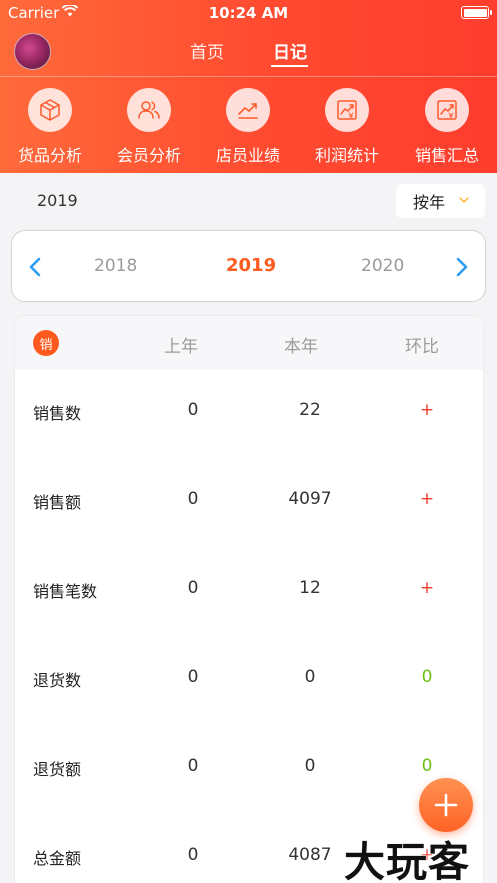 This screenshot has height=883, width=497. I want to click on quick-action-member-analysis: 会员分析, so click(149, 127).